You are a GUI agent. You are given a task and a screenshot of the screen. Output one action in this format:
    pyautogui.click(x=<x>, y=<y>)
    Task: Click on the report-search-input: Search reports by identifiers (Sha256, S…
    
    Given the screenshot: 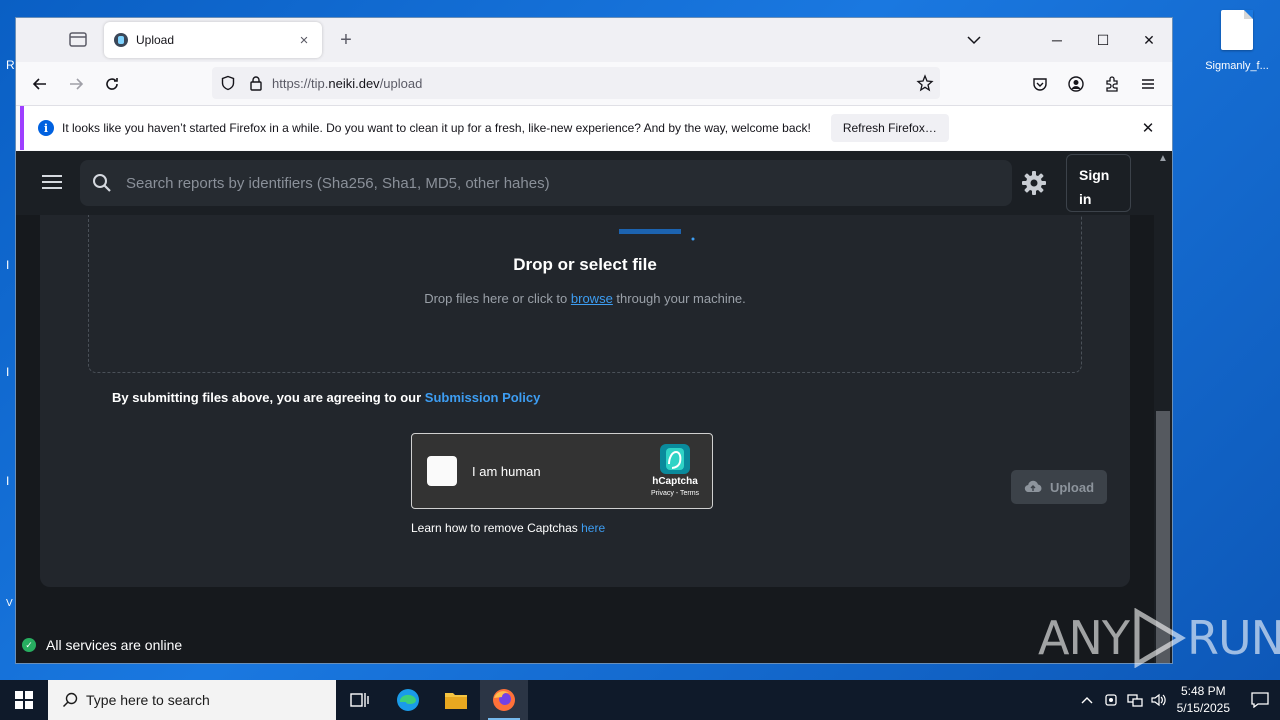 What is the action you would take?
    pyautogui.click(x=546, y=183)
    